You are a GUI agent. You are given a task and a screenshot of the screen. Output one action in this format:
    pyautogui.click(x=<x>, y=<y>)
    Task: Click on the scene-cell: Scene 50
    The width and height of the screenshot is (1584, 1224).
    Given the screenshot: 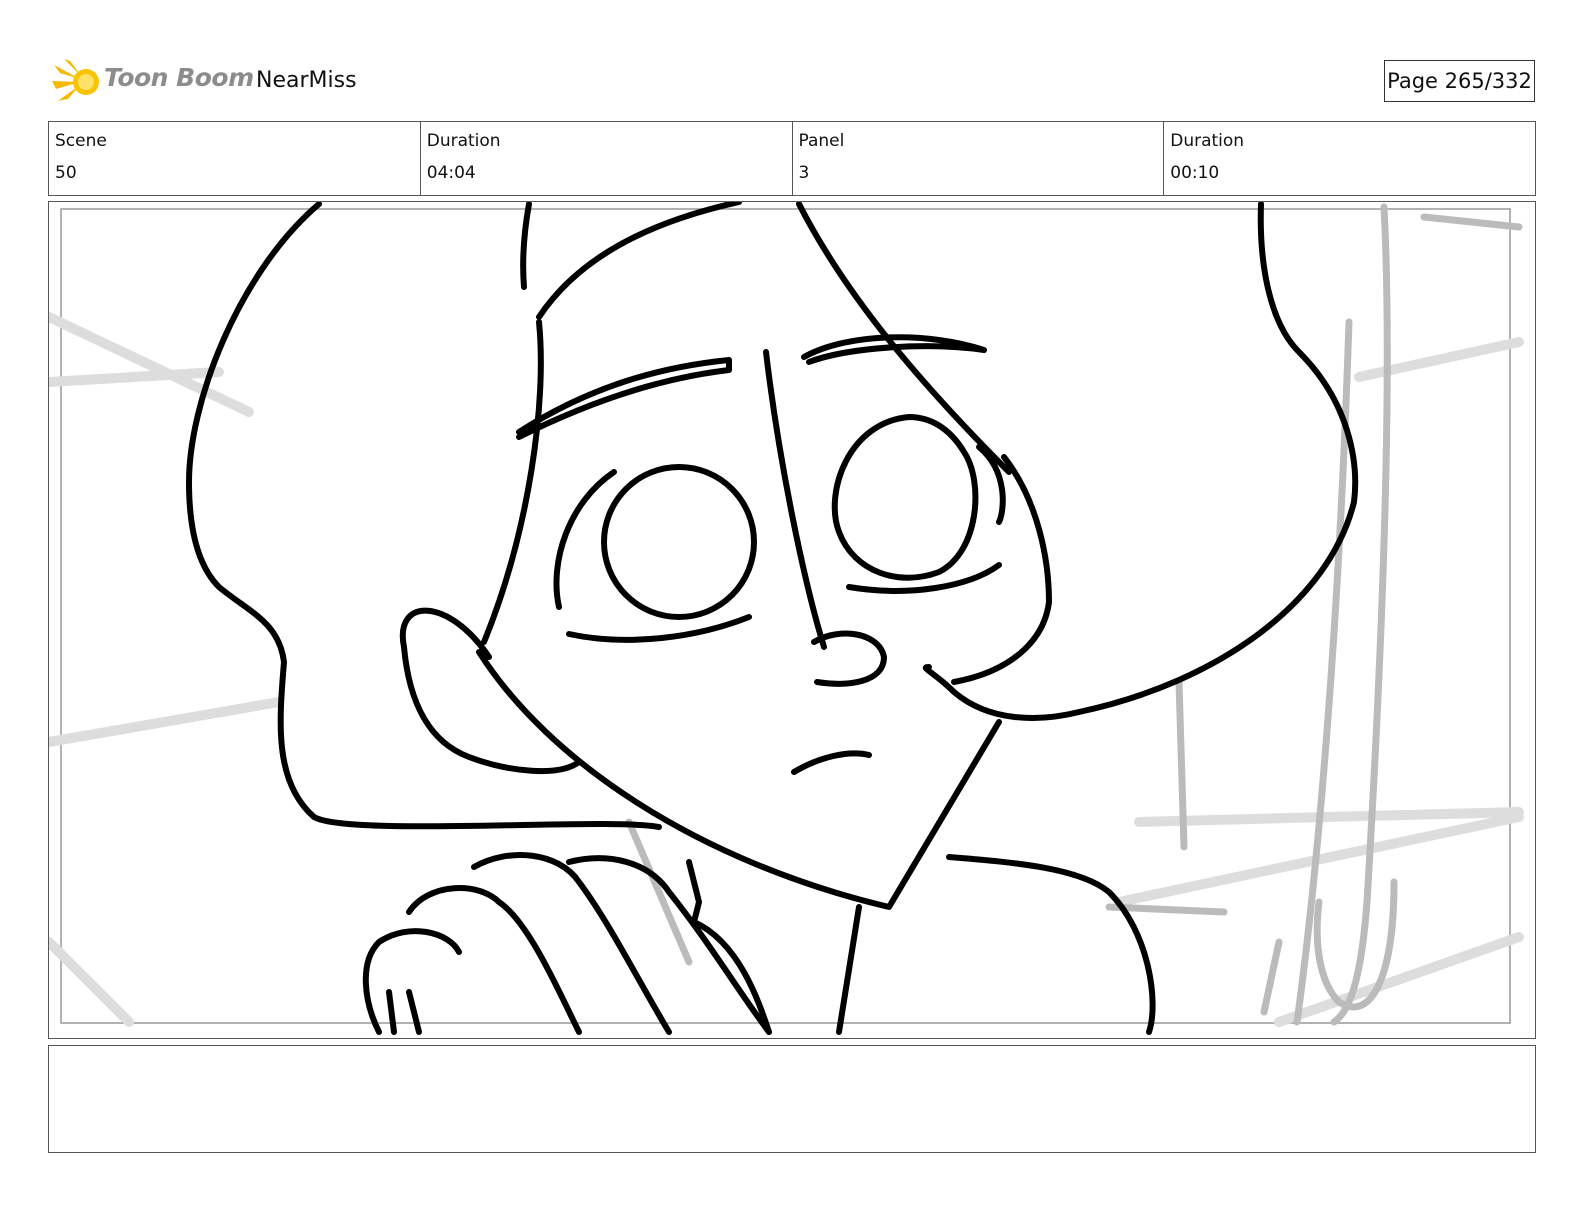 What is the action you would take?
    pyautogui.click(x=235, y=158)
    